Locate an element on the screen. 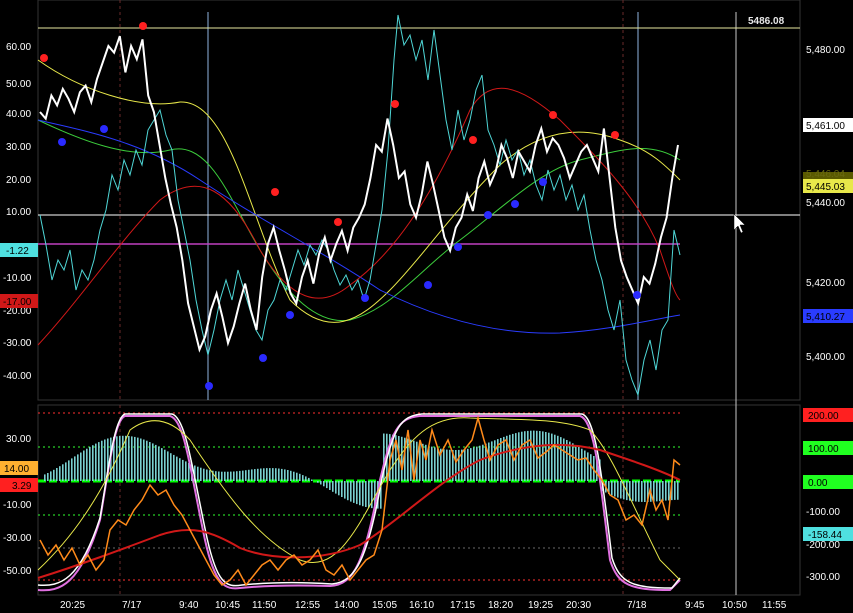 This screenshot has width=853, height=613. left-cyan-tag: -1.22 is located at coordinates (19, 250).